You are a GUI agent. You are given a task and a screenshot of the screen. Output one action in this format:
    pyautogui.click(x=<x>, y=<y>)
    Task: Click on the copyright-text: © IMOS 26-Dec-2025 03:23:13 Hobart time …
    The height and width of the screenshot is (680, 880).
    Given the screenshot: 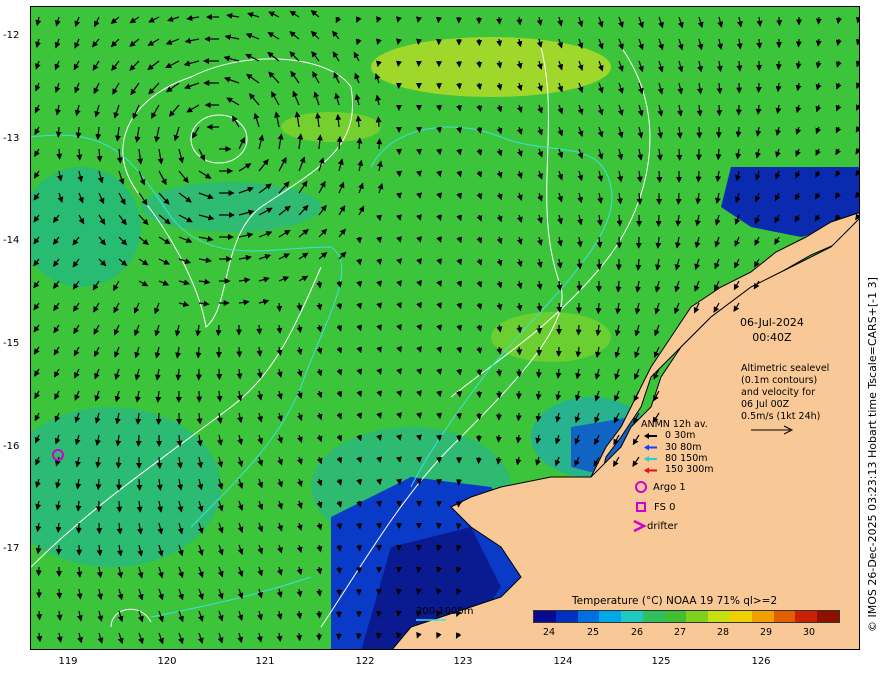 What is the action you would take?
    pyautogui.click(x=872, y=454)
    